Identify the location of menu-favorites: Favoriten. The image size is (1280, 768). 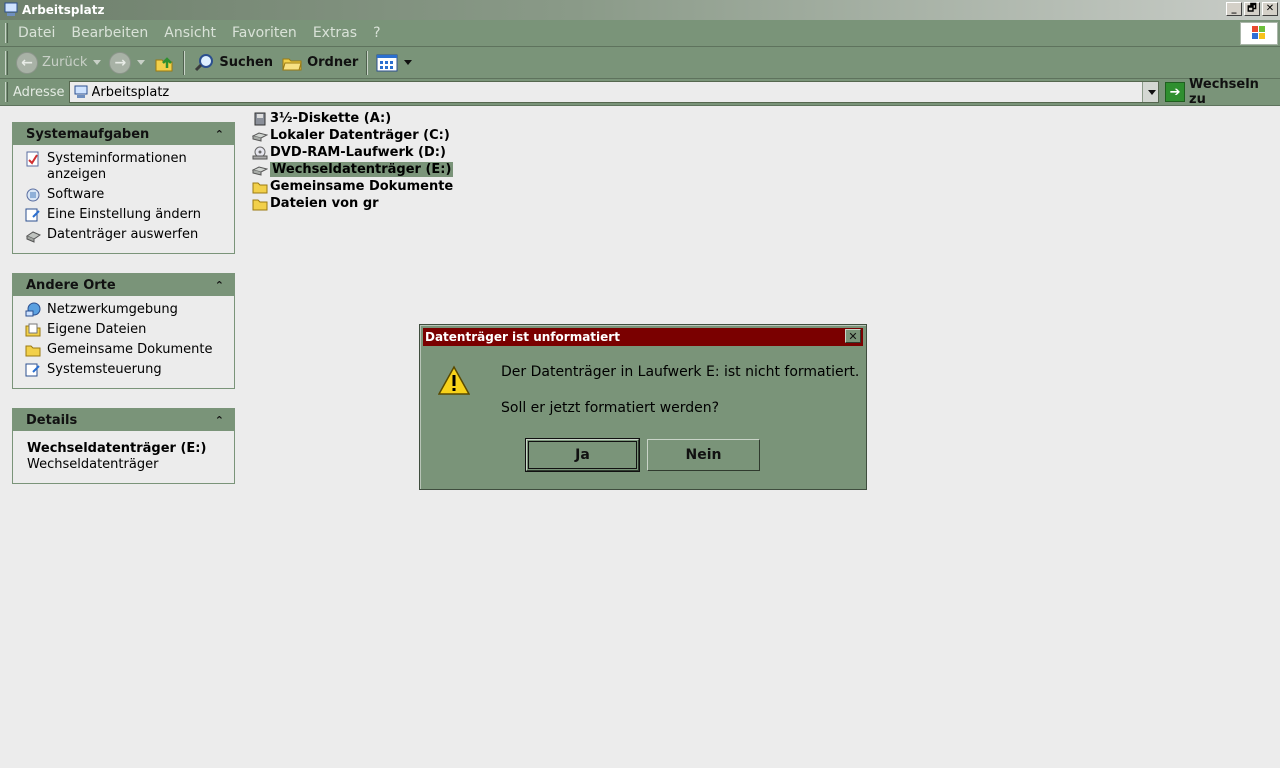
(264, 33).